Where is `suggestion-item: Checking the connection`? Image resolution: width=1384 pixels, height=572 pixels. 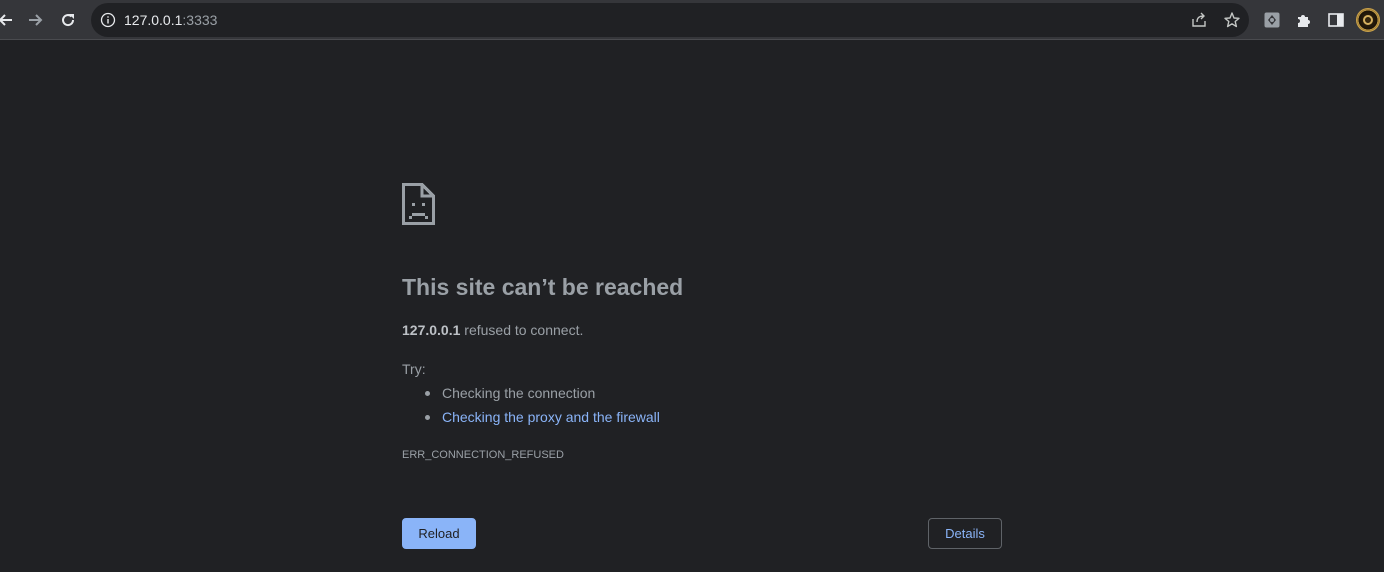
suggestion-item: Checking the connection is located at coordinates (531, 393).